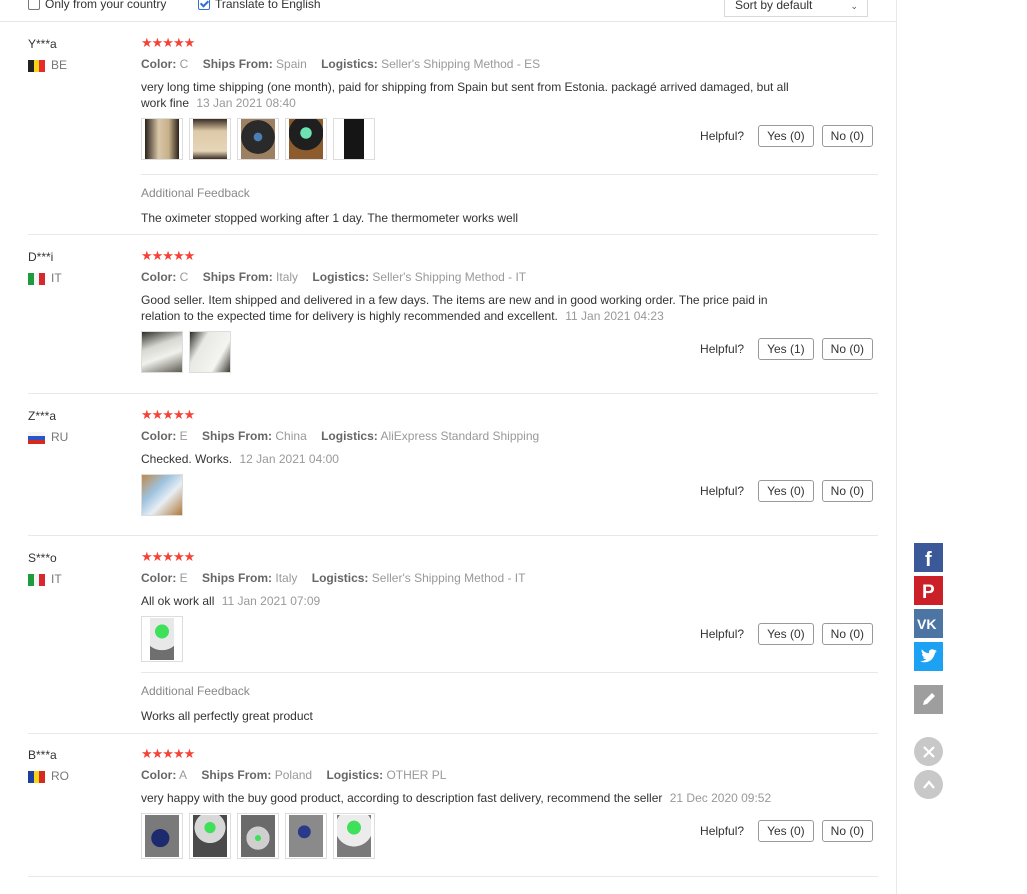 This screenshot has width=1027, height=894. What do you see at coordinates (291, 436) in the screenshot?
I see `ships-from-value: China` at bounding box center [291, 436].